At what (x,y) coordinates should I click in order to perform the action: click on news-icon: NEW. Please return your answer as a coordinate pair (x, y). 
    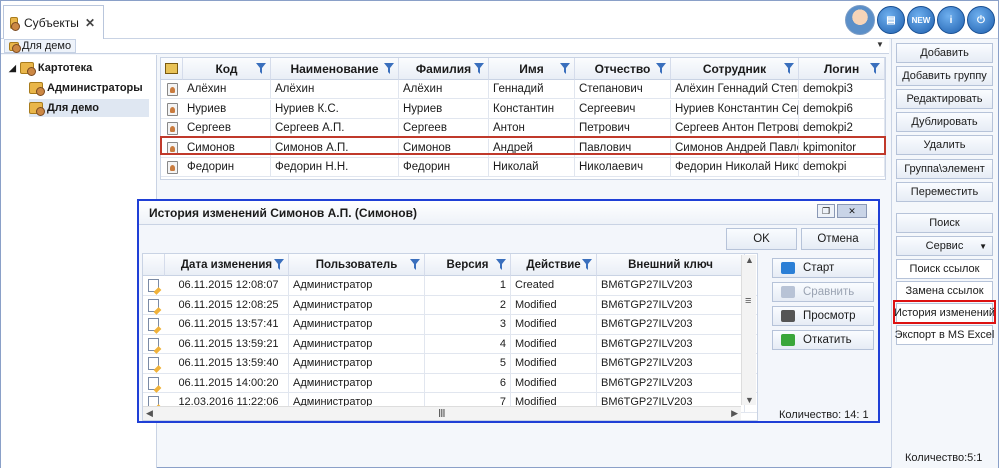
    Looking at the image, I should click on (921, 20).